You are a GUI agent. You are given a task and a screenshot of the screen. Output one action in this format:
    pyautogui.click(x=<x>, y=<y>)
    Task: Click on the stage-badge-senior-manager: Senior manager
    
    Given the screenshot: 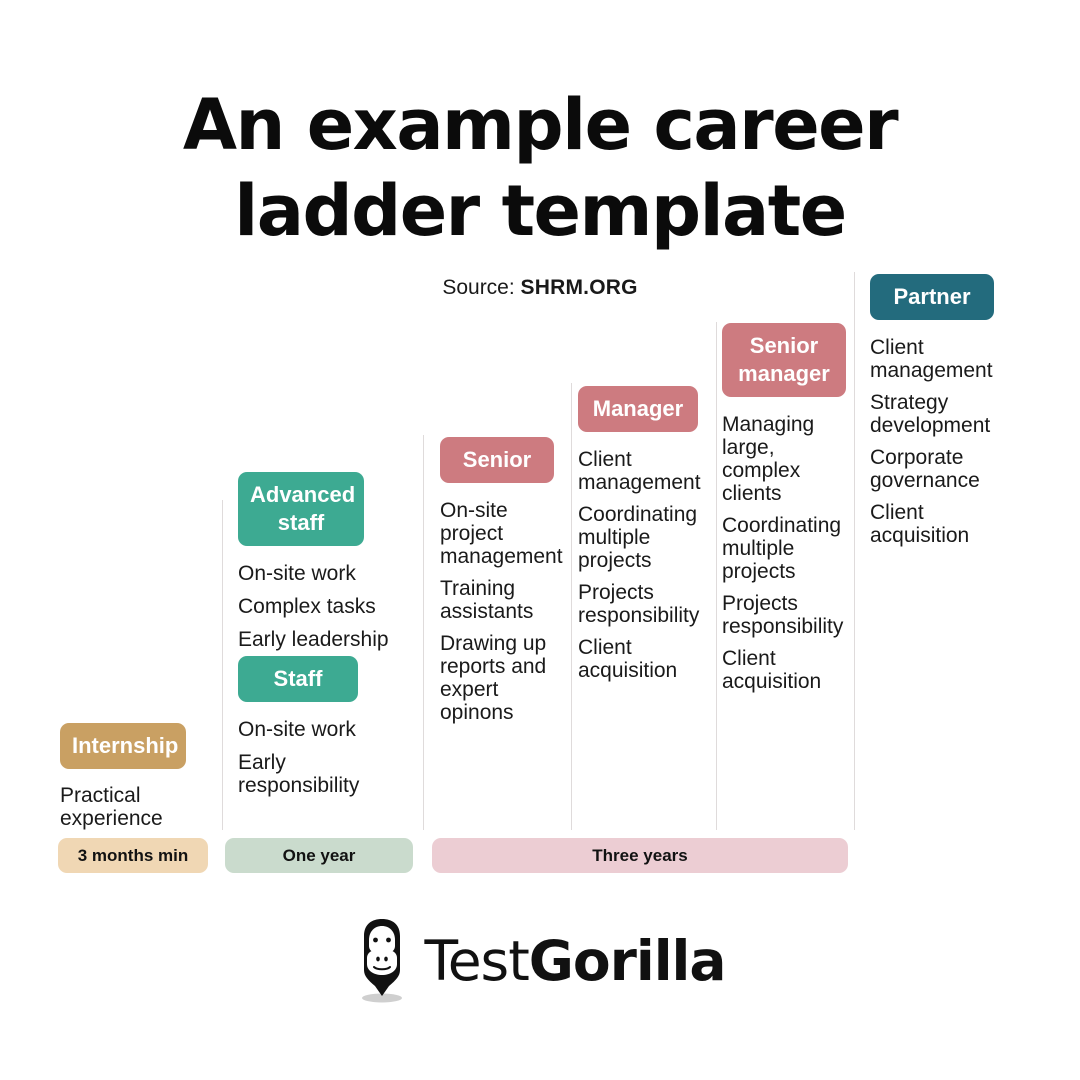 What is the action you would take?
    pyautogui.click(x=784, y=360)
    